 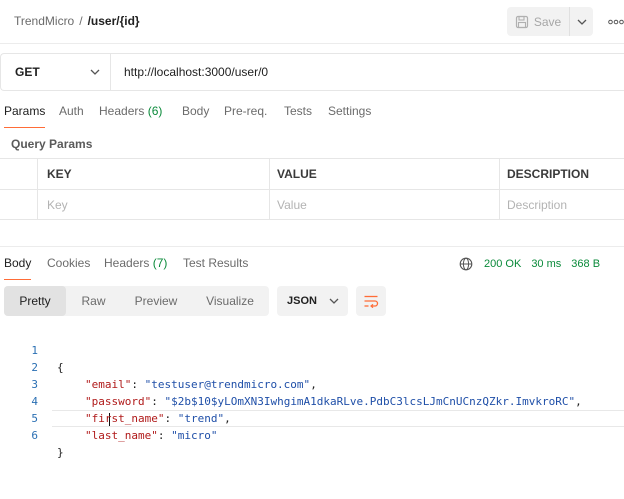 I want to click on query-params-title: Query Params, so click(x=52, y=144).